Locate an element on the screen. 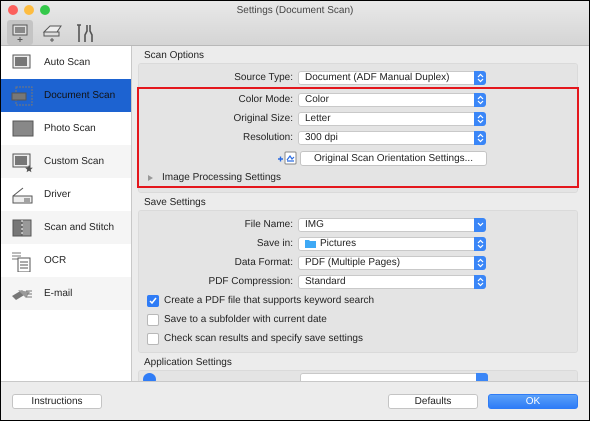 This screenshot has height=421, width=590. field-label: Original Size: is located at coordinates (263, 118).